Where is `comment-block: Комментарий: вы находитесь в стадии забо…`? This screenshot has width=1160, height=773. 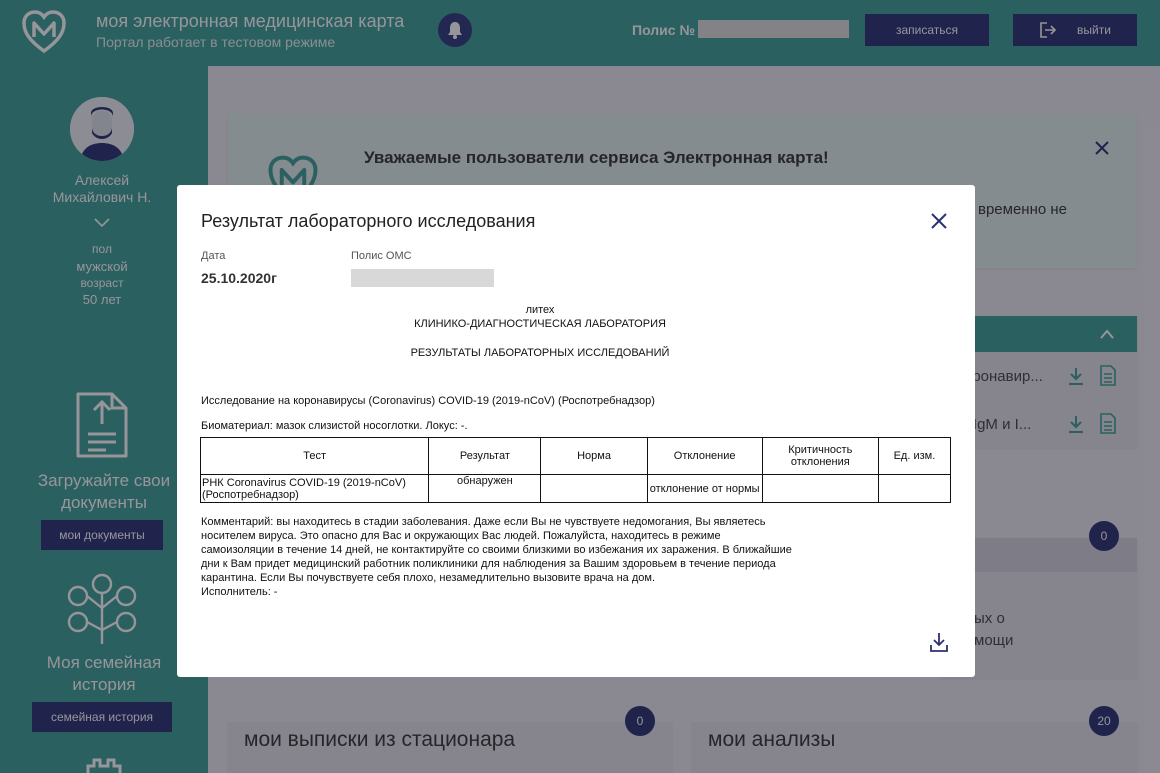
comment-block: Комментарий: вы находитесь в стадии забо… is located at coordinates (541, 557).